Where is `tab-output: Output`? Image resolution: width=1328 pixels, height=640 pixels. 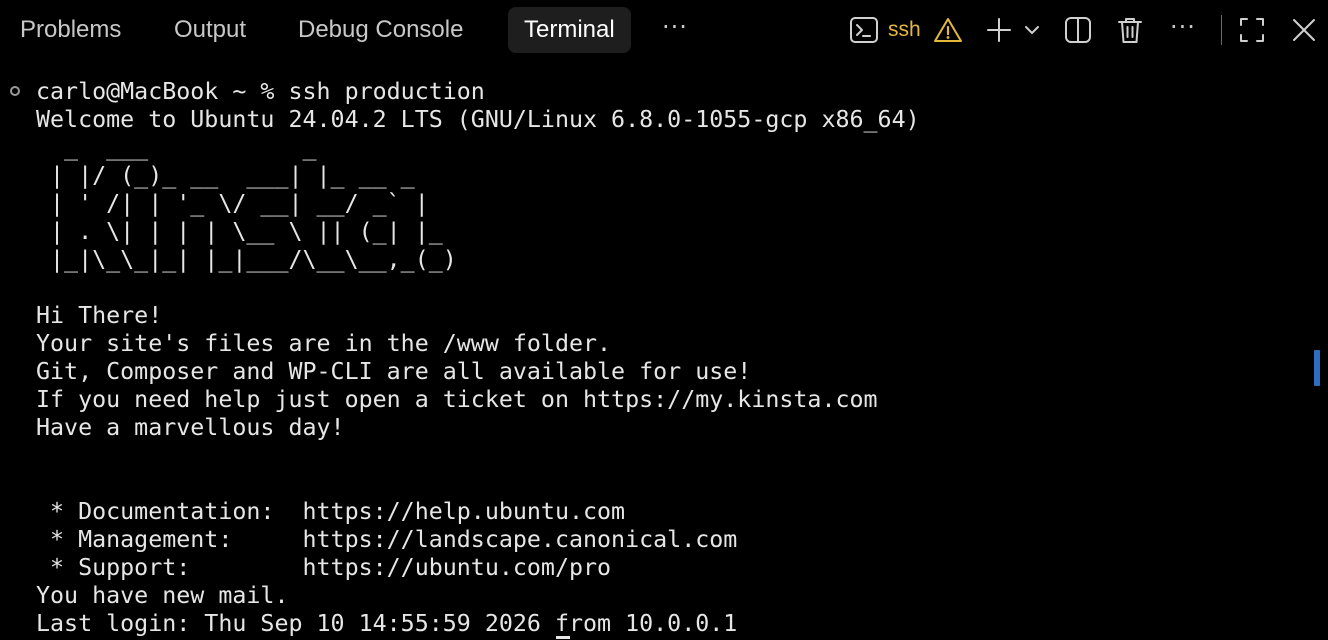 tab-output: Output is located at coordinates (210, 30).